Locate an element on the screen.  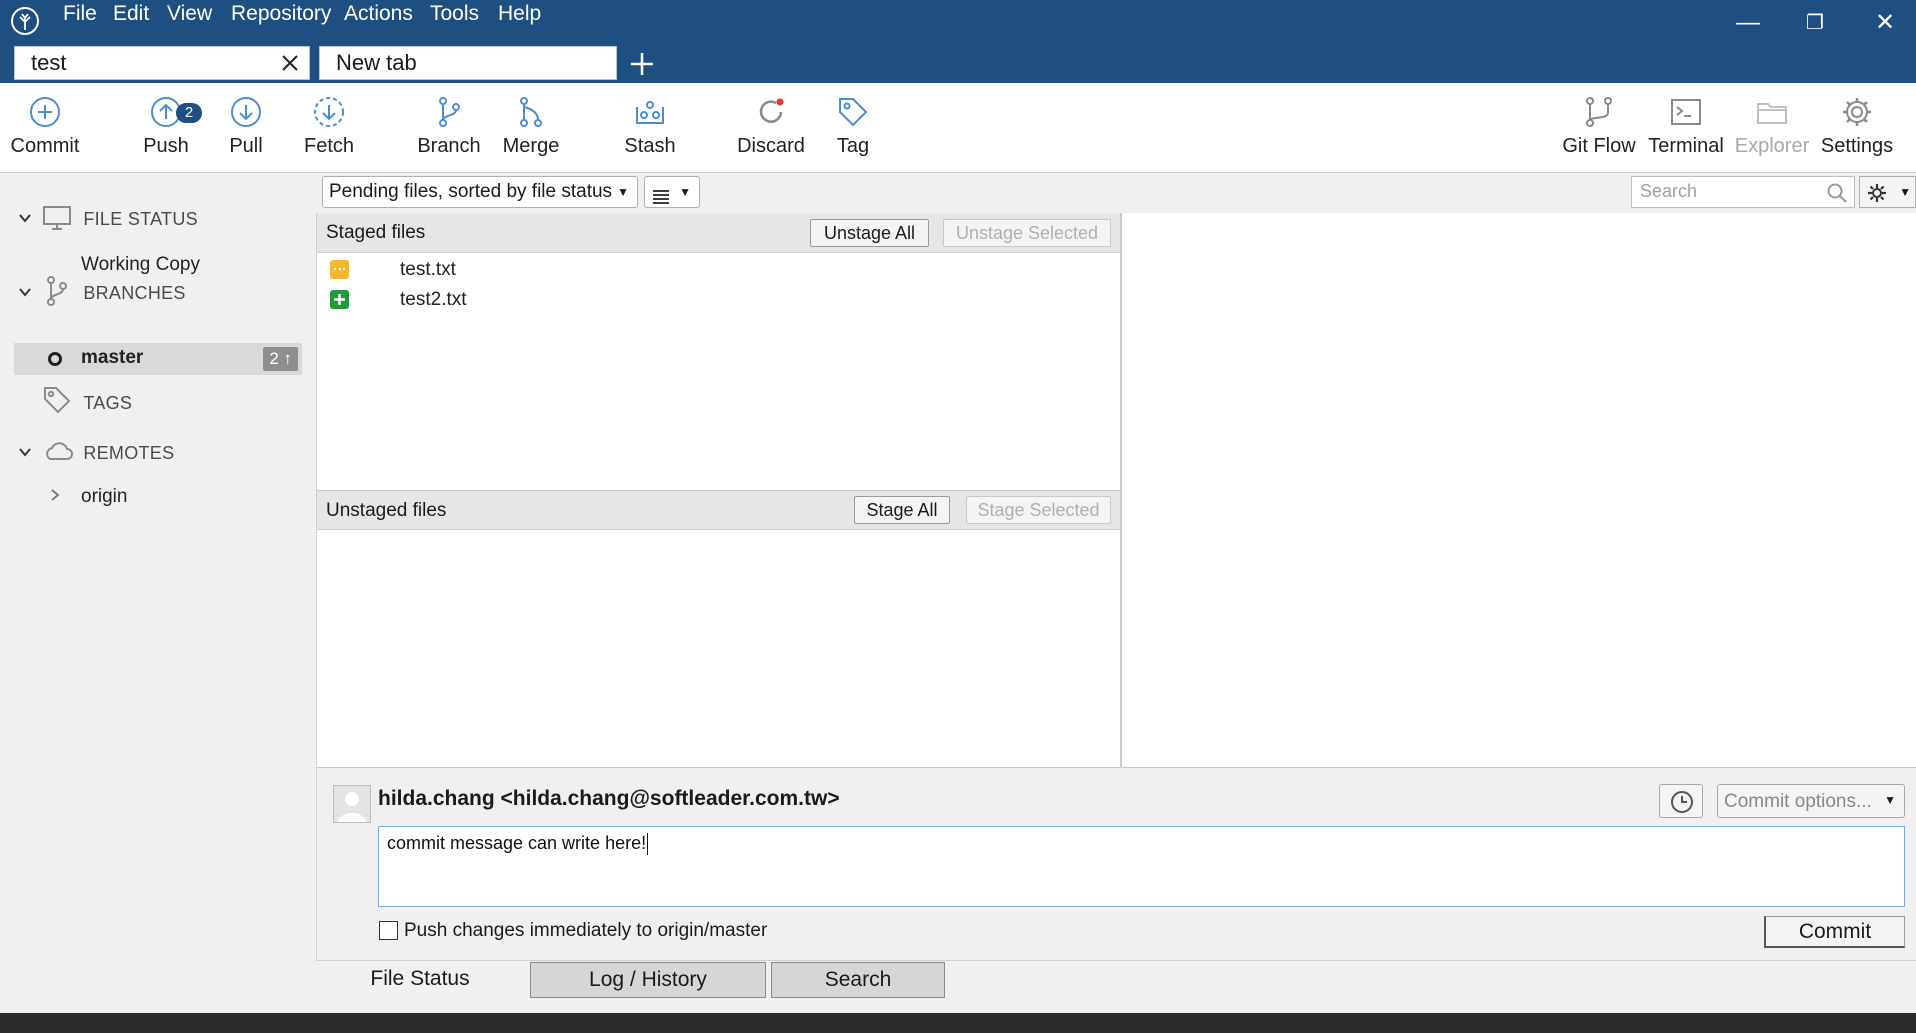
settings-icon is located at coordinates (1857, 112).